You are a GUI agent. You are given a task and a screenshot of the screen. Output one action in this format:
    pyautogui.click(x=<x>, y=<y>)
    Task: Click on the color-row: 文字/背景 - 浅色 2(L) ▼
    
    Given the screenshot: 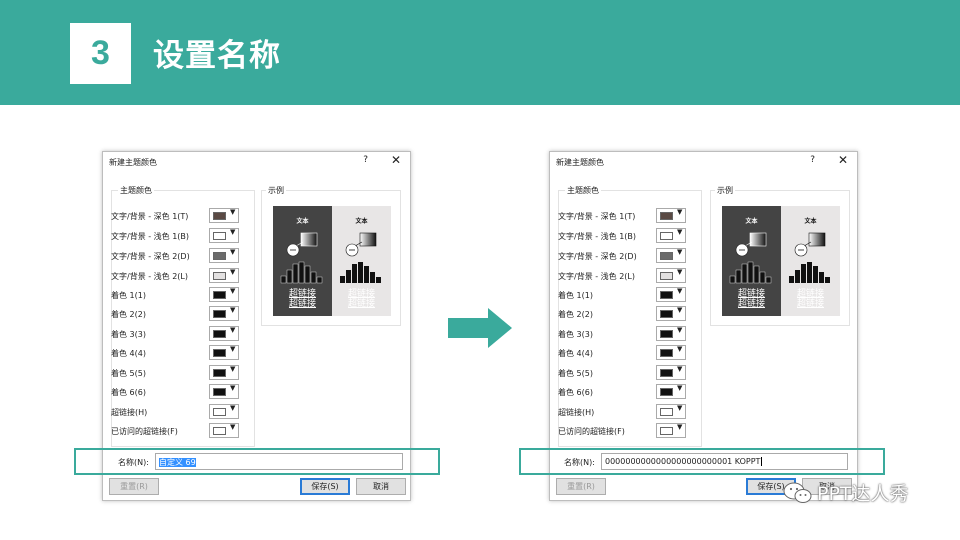 What is the action you would take?
    pyautogui.click(x=622, y=276)
    